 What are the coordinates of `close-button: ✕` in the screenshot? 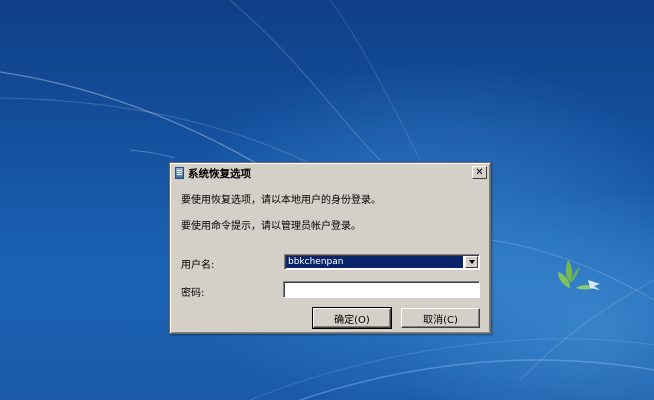 It's located at (479, 172).